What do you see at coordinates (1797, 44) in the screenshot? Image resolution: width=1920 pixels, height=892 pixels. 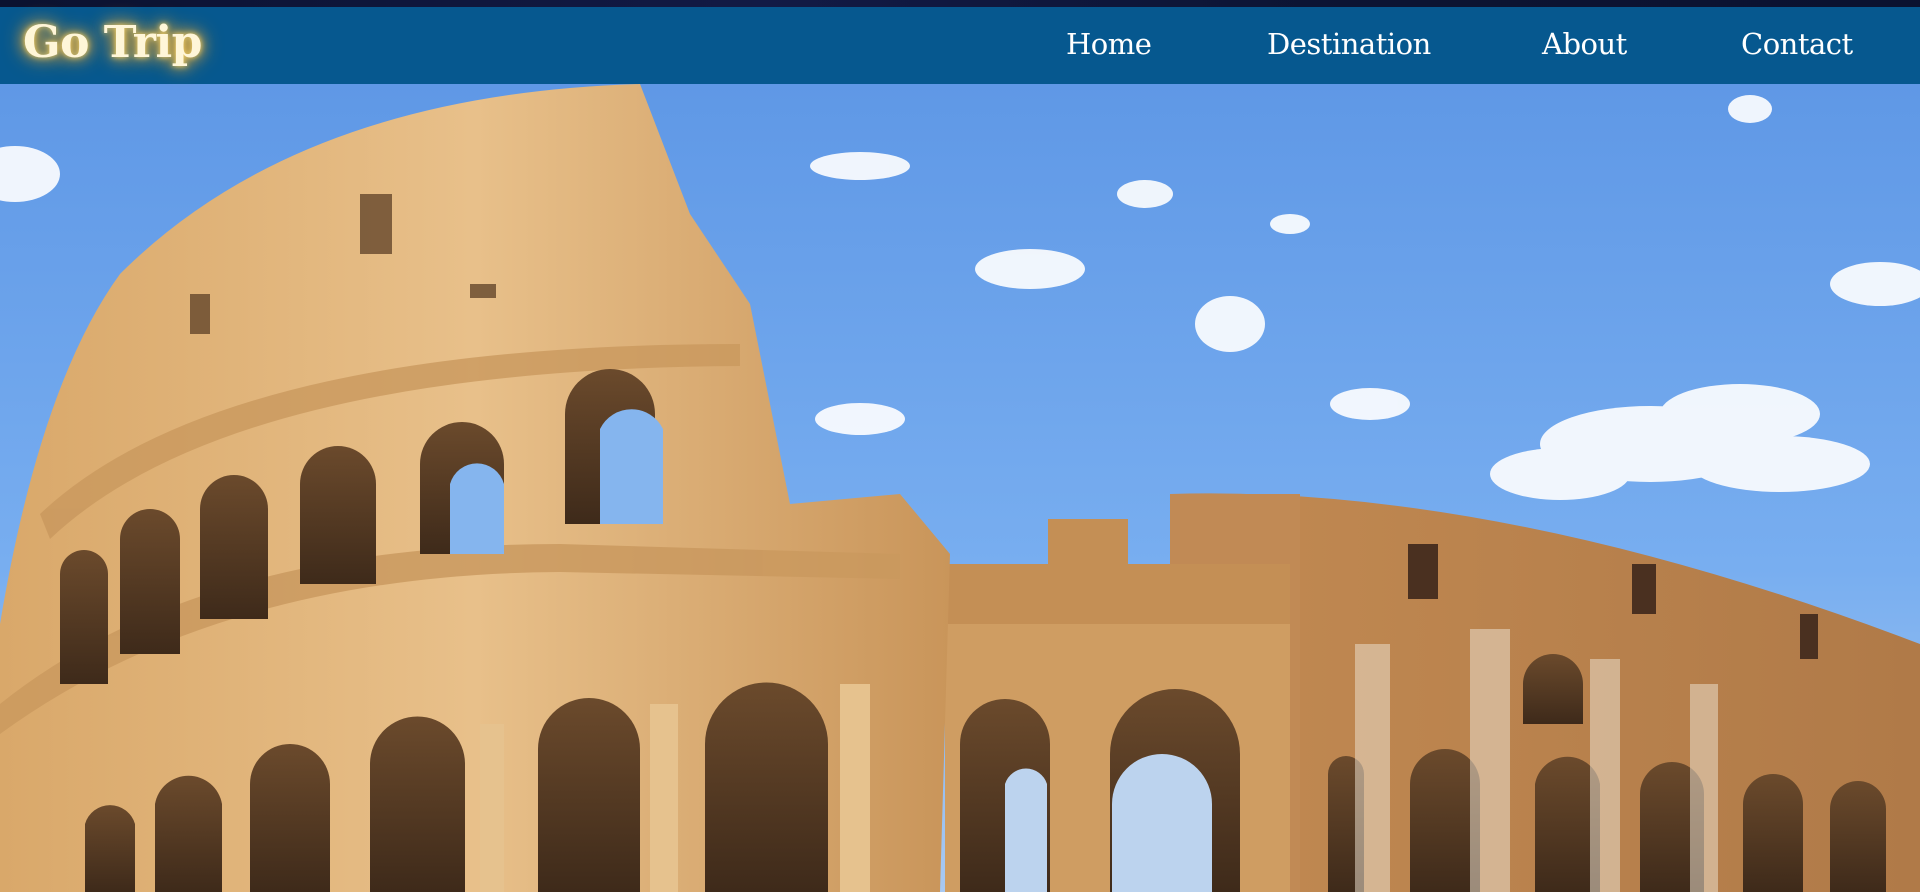 I see `nav-link-contact: Contact` at bounding box center [1797, 44].